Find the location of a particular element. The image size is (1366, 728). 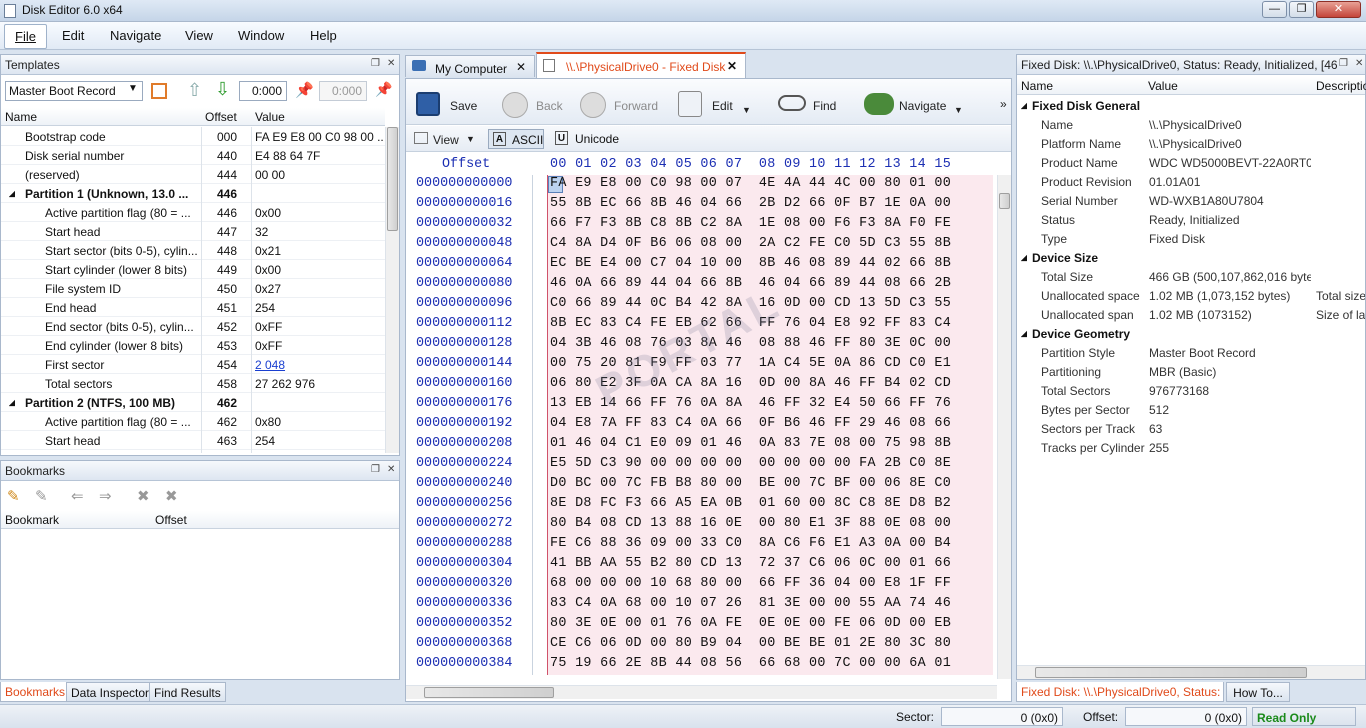

property-row: Platform Name \\.\PhysicalDrive0 is located at coordinates (1191, 143).